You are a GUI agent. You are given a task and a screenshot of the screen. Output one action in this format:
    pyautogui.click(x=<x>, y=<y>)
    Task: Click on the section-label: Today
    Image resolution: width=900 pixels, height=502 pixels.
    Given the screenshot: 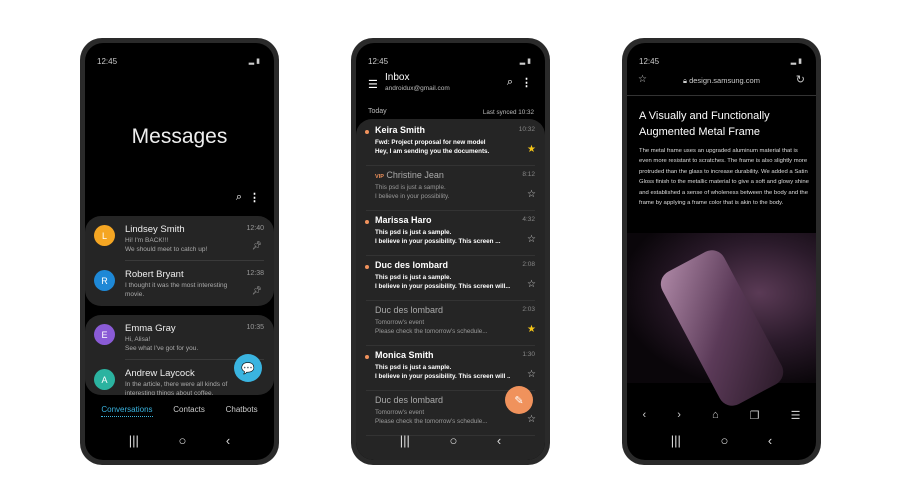 What is the action you would take?
    pyautogui.click(x=377, y=111)
    